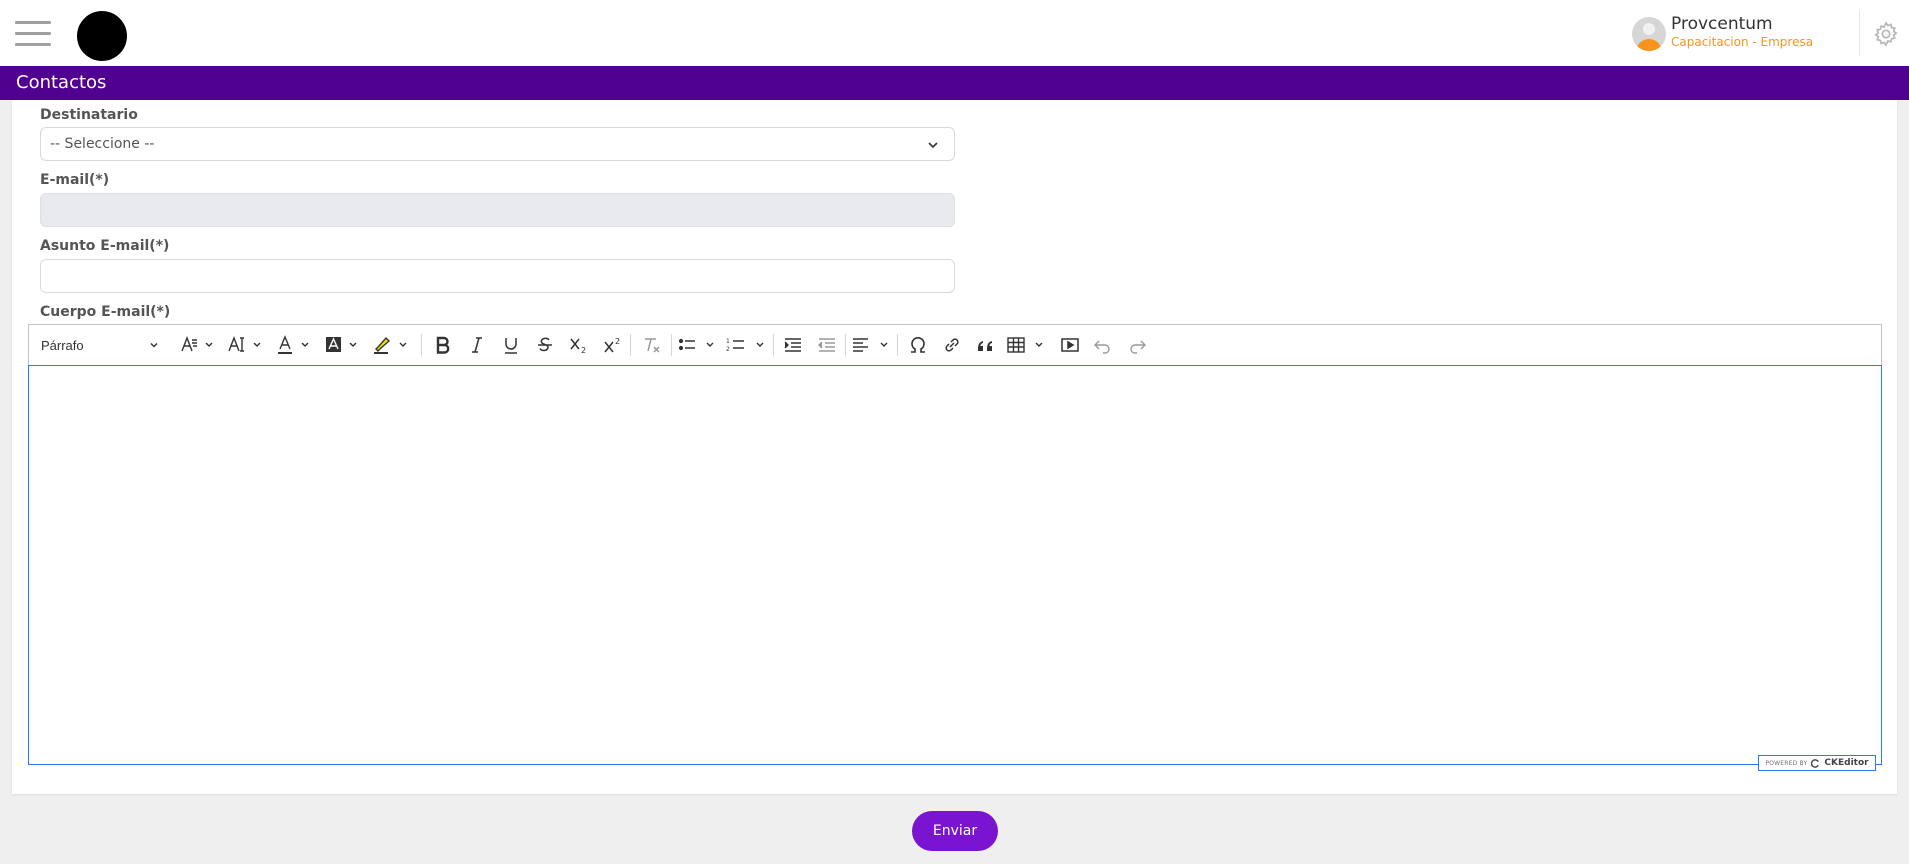 This screenshot has height=864, width=1909. I want to click on background-color-icon, so click(341, 345).